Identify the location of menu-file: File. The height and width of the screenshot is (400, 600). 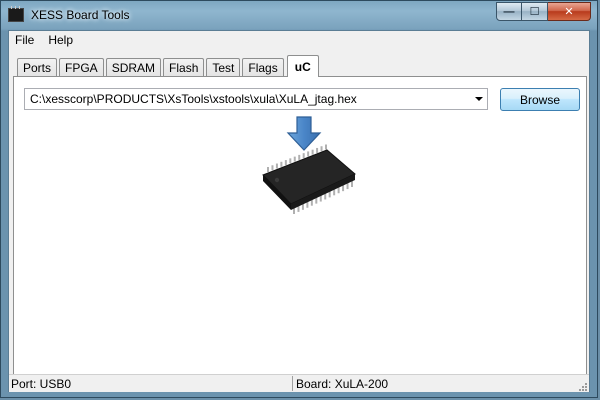
(25, 40).